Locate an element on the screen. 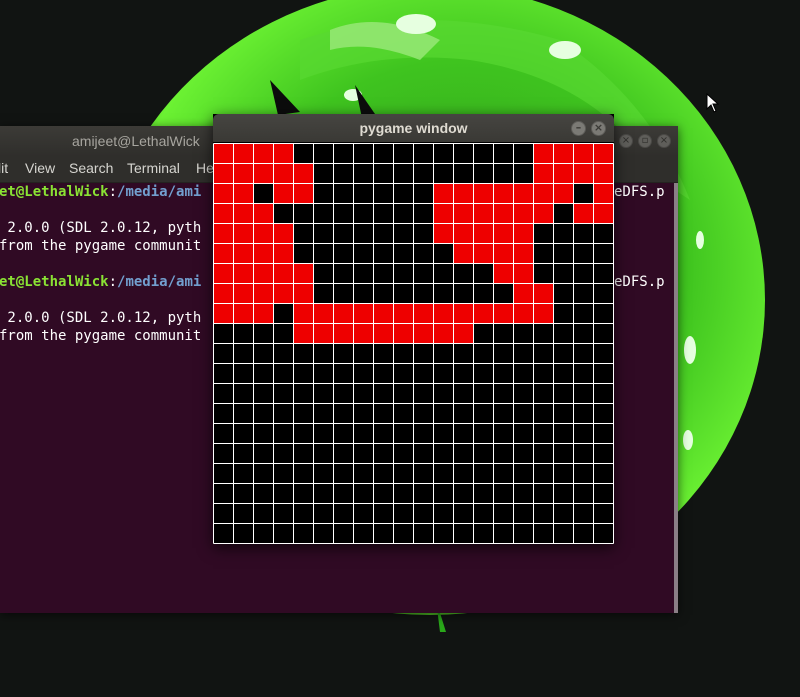 This screenshot has height=697, width=800. menu-terminal: Terminal is located at coordinates (153, 168).